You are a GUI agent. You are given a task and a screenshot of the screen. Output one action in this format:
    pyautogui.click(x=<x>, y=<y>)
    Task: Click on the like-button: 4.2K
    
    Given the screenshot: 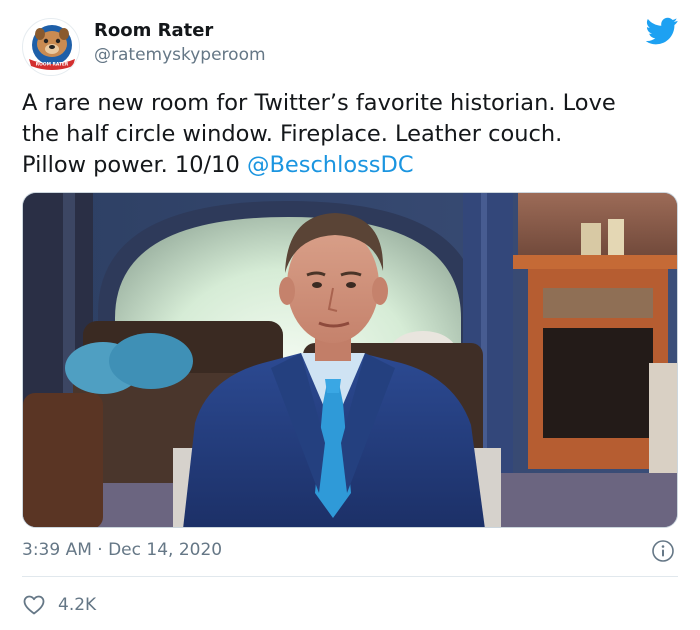 What is the action you would take?
    pyautogui.click(x=59, y=605)
    